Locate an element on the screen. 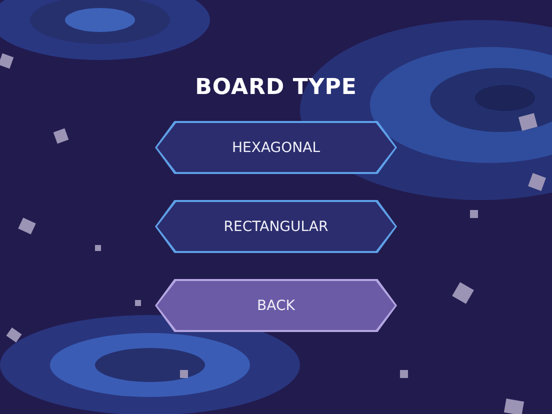 This screenshot has height=414, width=552. option-button: HEXAGONAL is located at coordinates (276, 147).